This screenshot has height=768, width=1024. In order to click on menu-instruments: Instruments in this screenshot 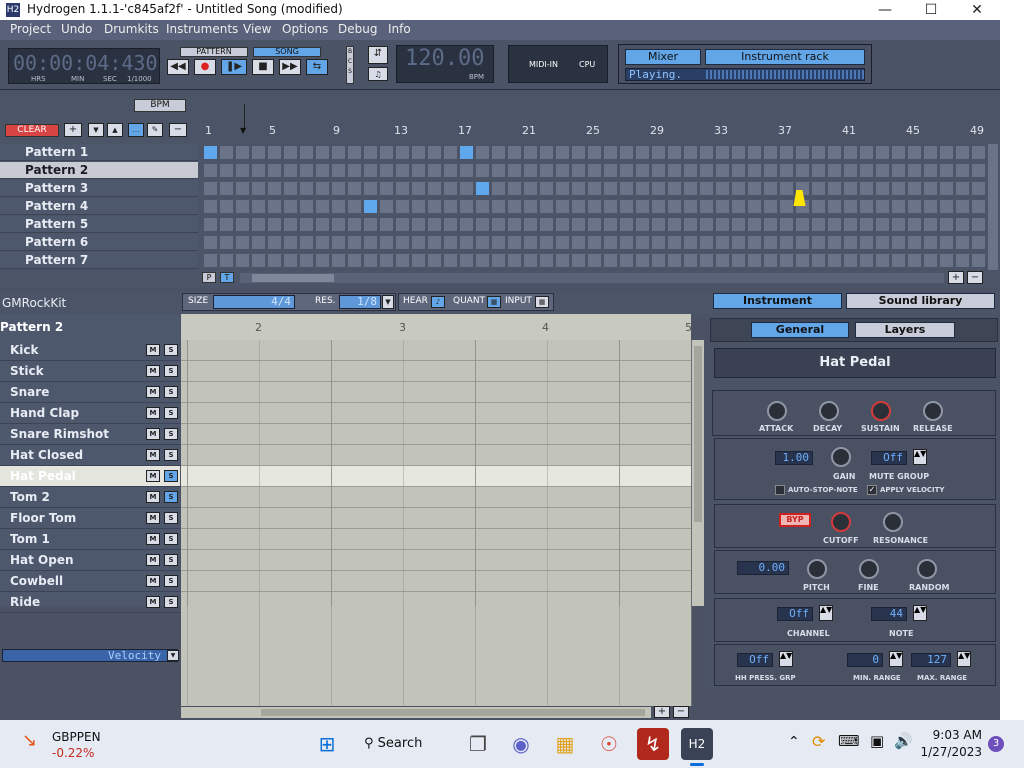, I will do `click(202, 29)`.